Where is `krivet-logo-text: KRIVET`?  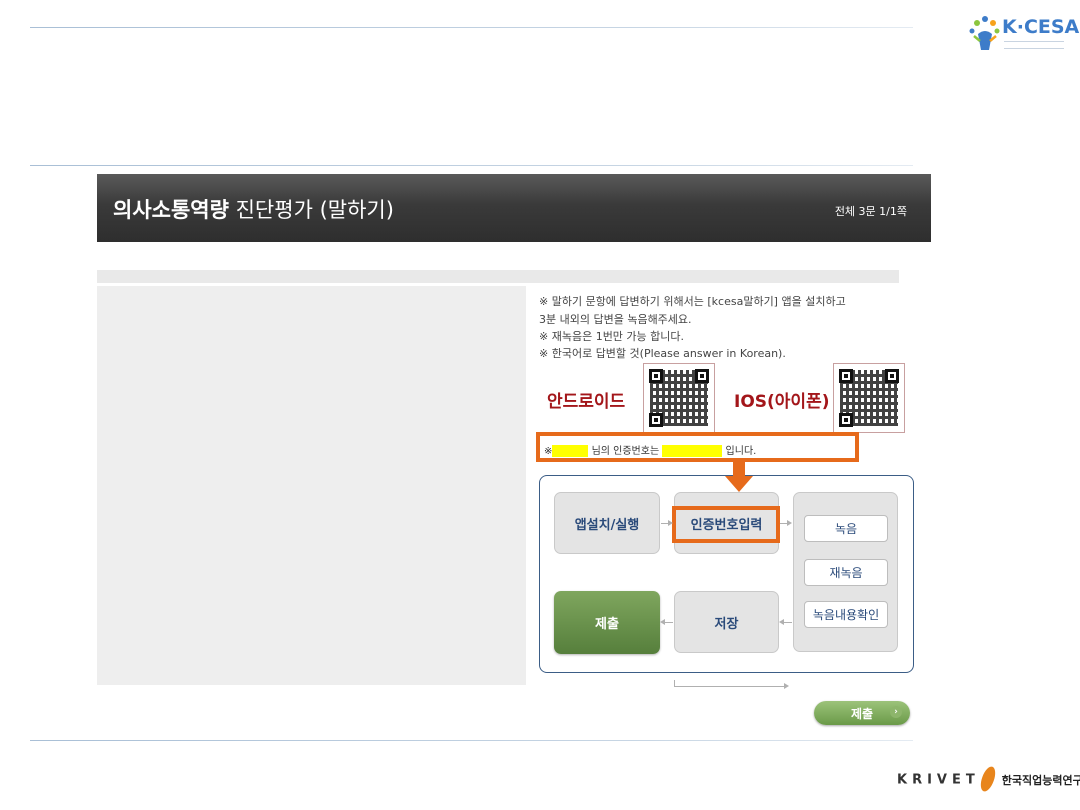
krivet-logo-text: KRIVET is located at coordinates (938, 780).